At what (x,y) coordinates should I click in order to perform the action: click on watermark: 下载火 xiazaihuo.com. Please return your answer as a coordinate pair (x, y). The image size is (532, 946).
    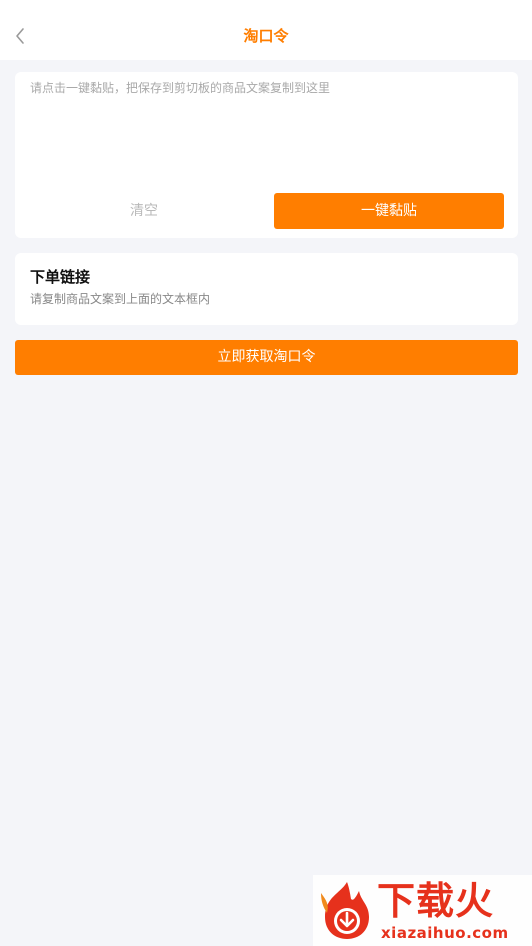
    Looking at the image, I should click on (422, 910).